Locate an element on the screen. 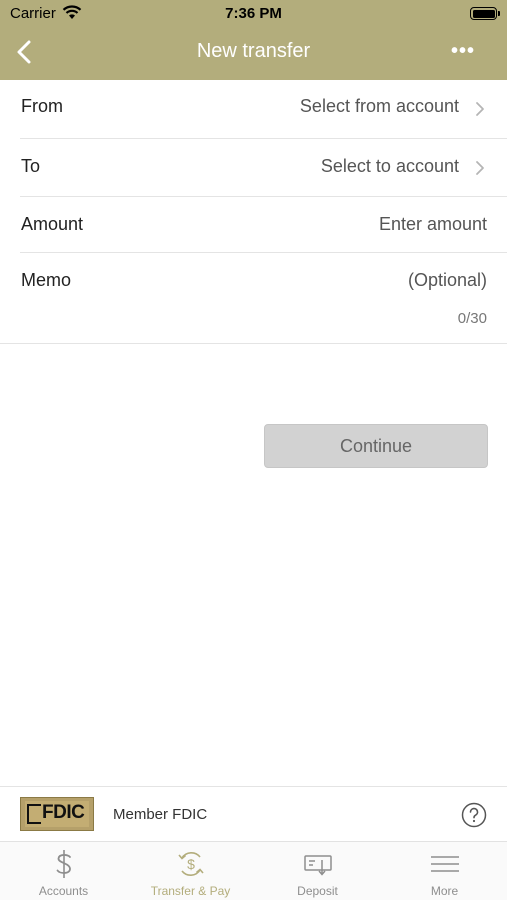  header: Carrier 7:36 PM New transfer ••• is located at coordinates (253, 40).